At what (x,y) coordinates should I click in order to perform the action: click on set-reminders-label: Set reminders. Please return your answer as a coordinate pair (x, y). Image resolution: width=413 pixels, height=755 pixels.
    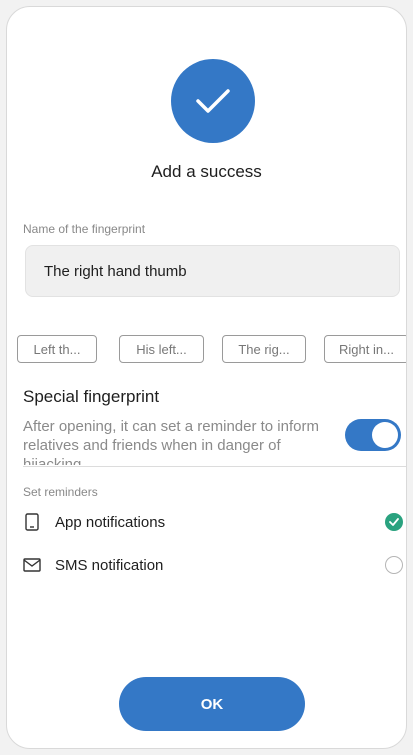
    Looking at the image, I should click on (60, 492).